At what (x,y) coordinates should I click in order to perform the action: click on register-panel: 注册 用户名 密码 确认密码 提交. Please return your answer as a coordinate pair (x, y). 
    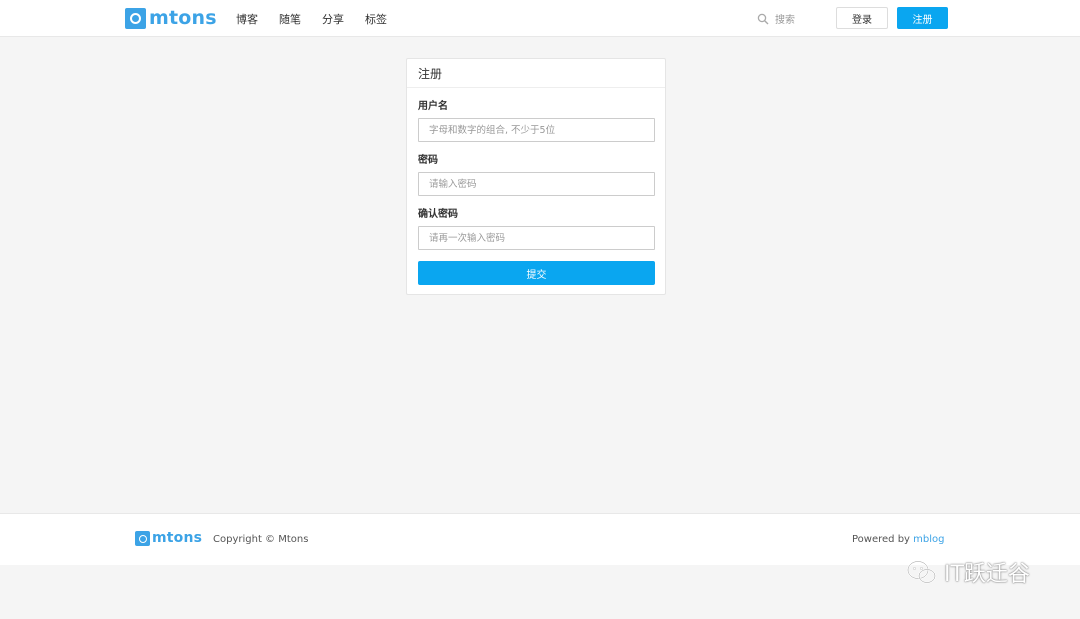
    Looking at the image, I should click on (536, 176).